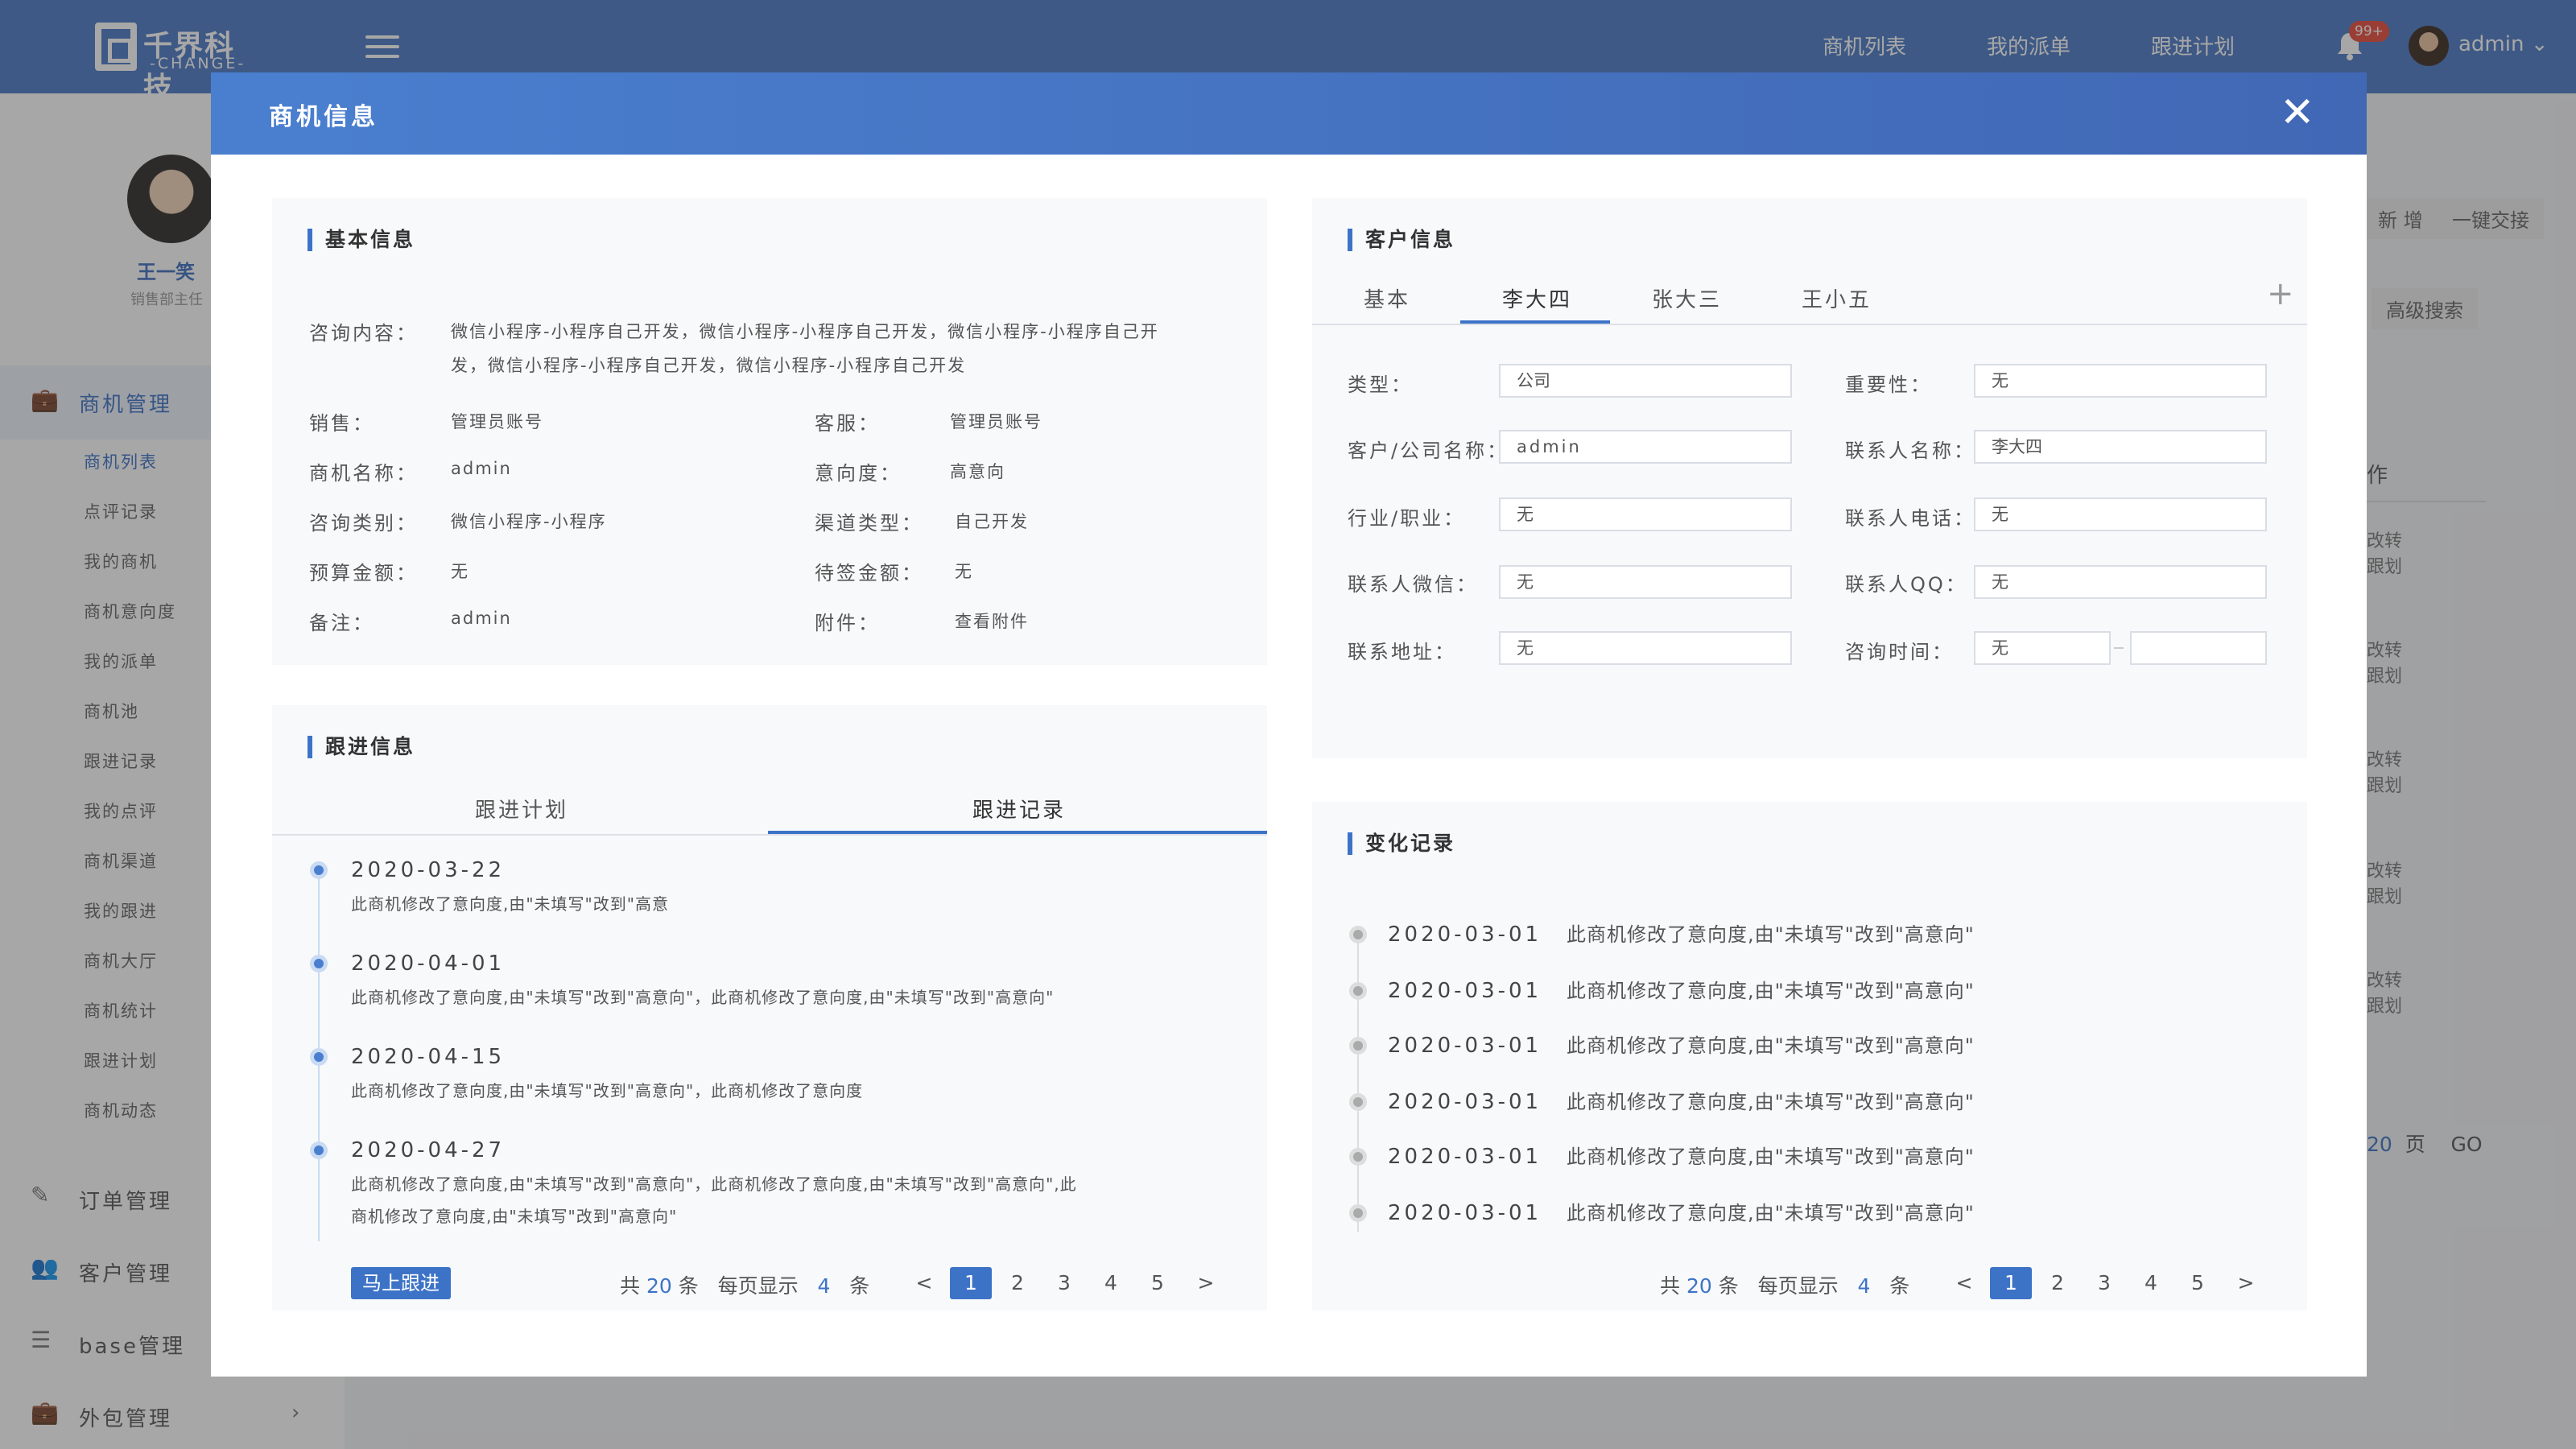  Describe the element at coordinates (521, 809) in the screenshot. I see `tab-followup-plan: 跟进计划` at that location.